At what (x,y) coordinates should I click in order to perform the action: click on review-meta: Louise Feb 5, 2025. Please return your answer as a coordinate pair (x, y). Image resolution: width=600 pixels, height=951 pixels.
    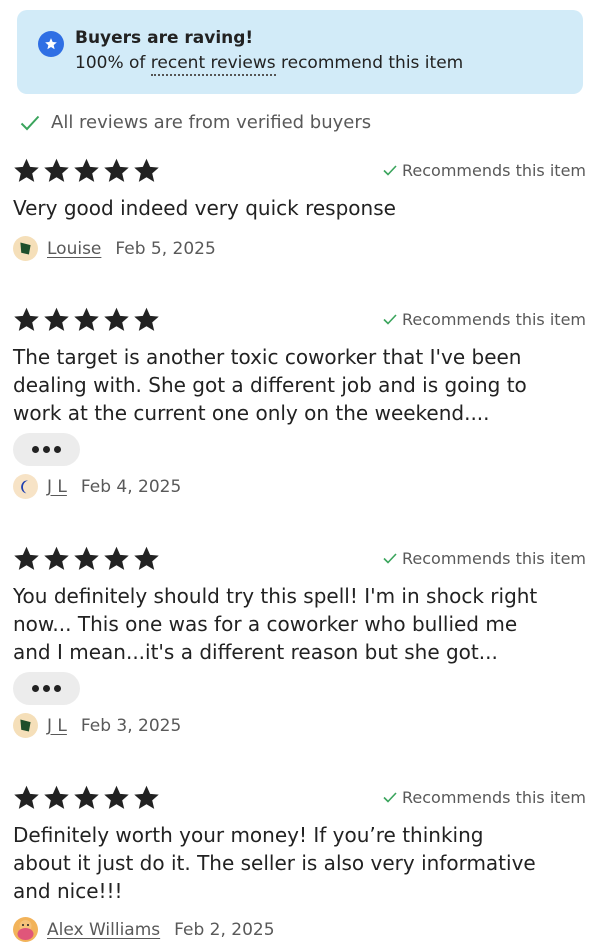
    Looking at the image, I should click on (114, 248).